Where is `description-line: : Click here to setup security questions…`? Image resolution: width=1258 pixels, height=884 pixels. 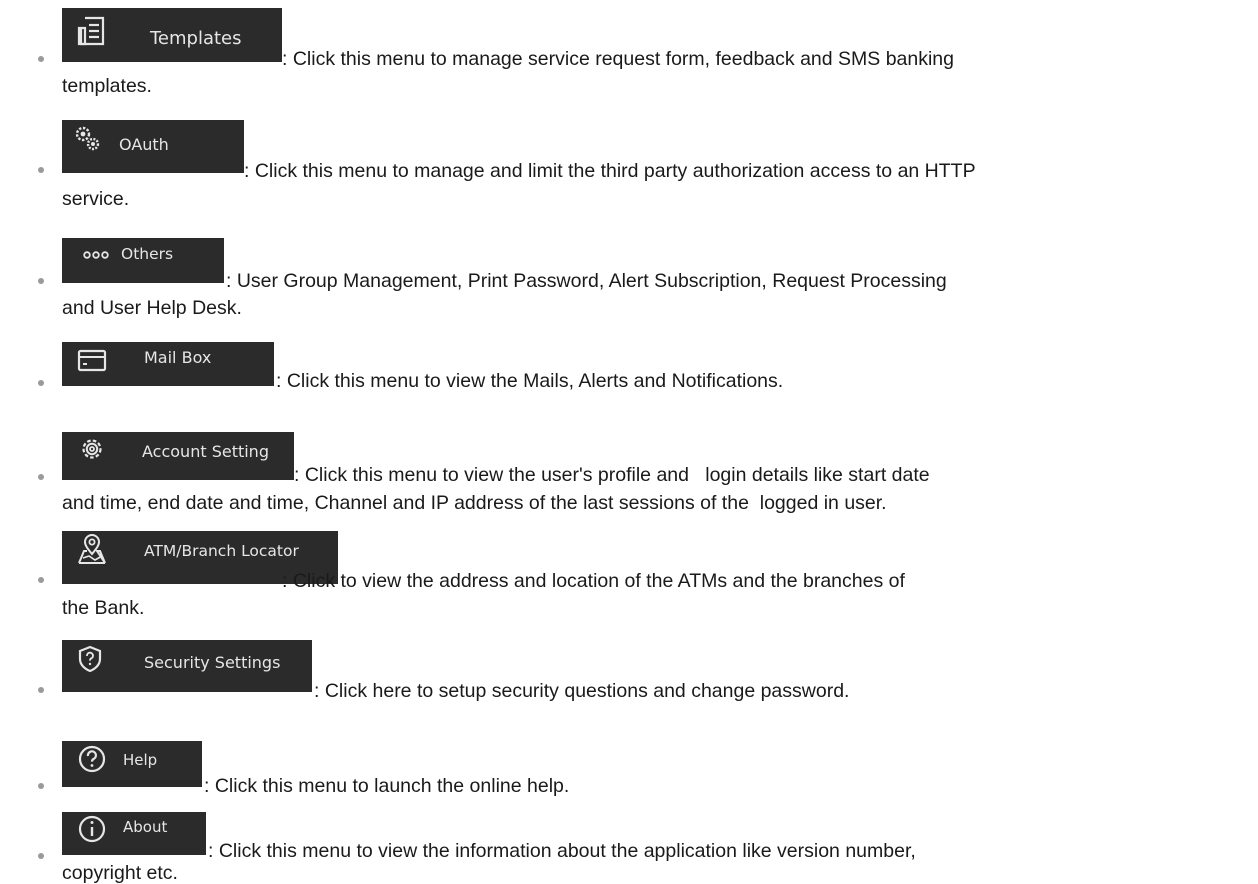
description-line: : Click here to setup security questions… is located at coordinates (582, 691).